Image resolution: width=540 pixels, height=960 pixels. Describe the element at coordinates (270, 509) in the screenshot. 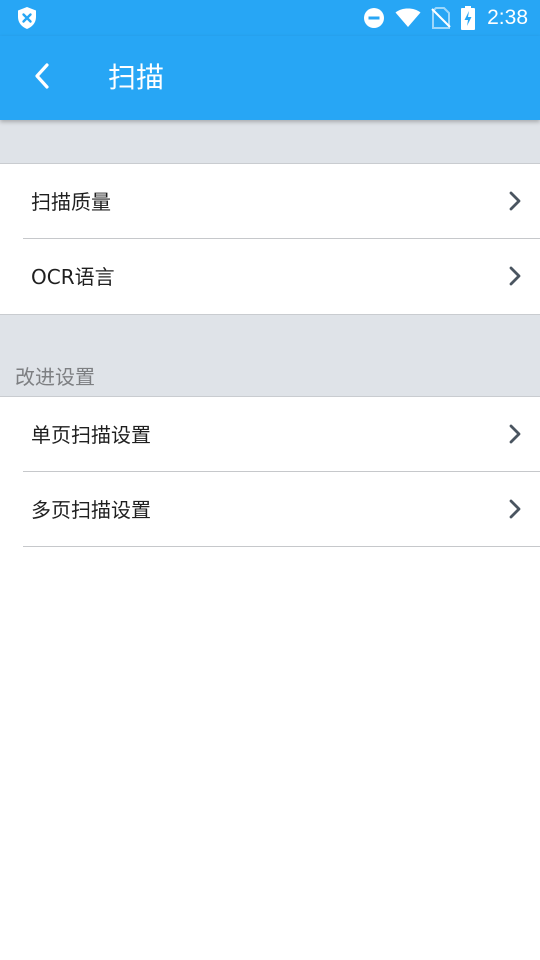

I see `setting-row-multi-page-scan: 多页扫描设置` at that location.